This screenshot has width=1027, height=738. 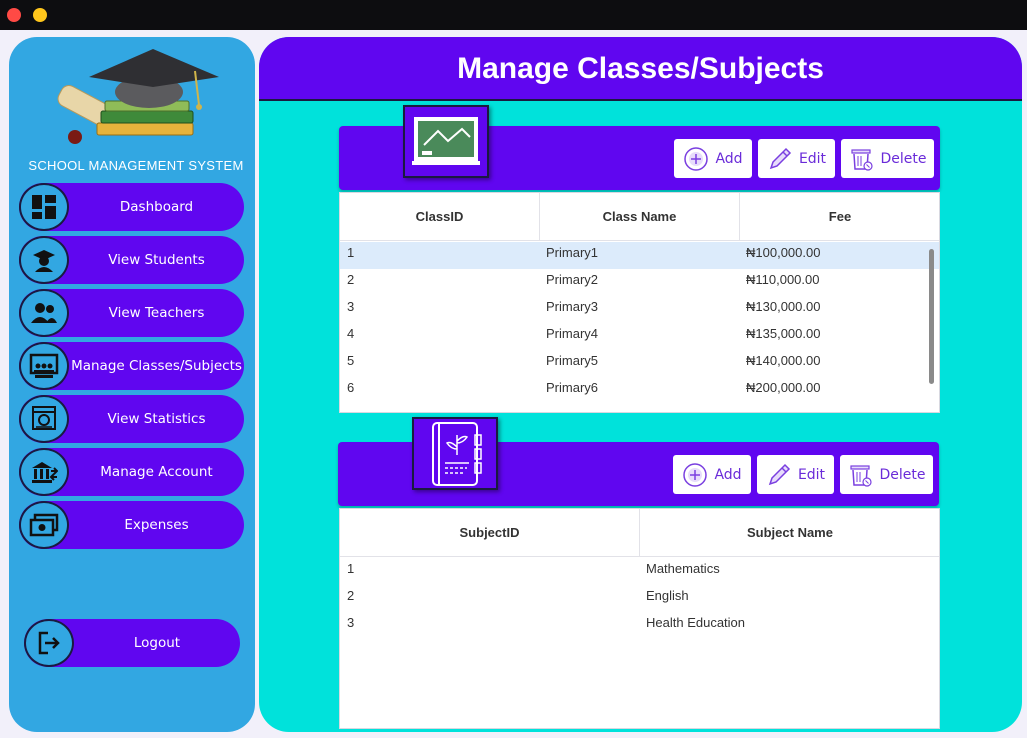 I want to click on class-id-cell: 3, so click(x=351, y=306).